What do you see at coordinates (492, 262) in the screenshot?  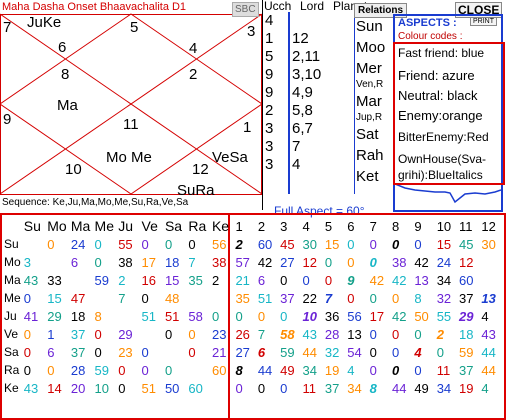 I see `grid-house-cell` at bounding box center [492, 262].